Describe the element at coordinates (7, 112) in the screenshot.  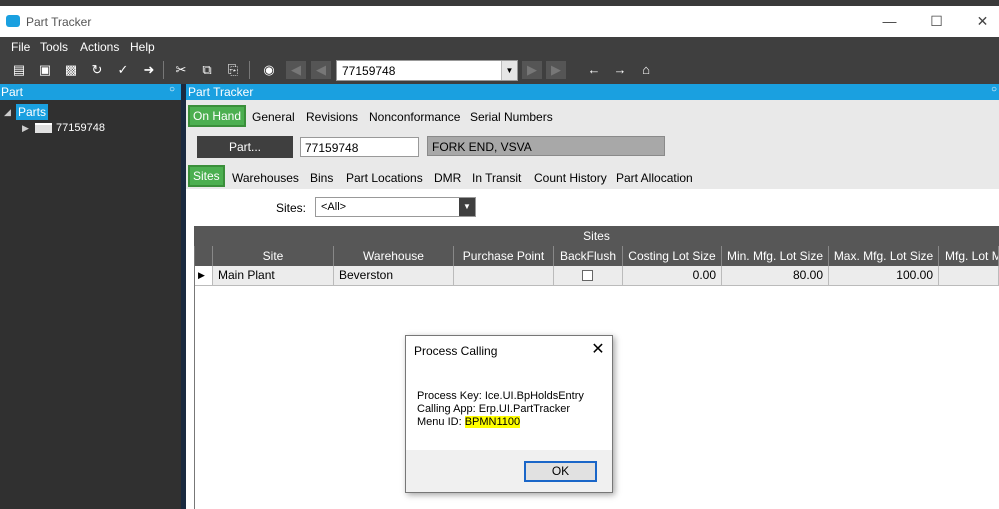
I see `expand-arrow-icon: ◢` at that location.